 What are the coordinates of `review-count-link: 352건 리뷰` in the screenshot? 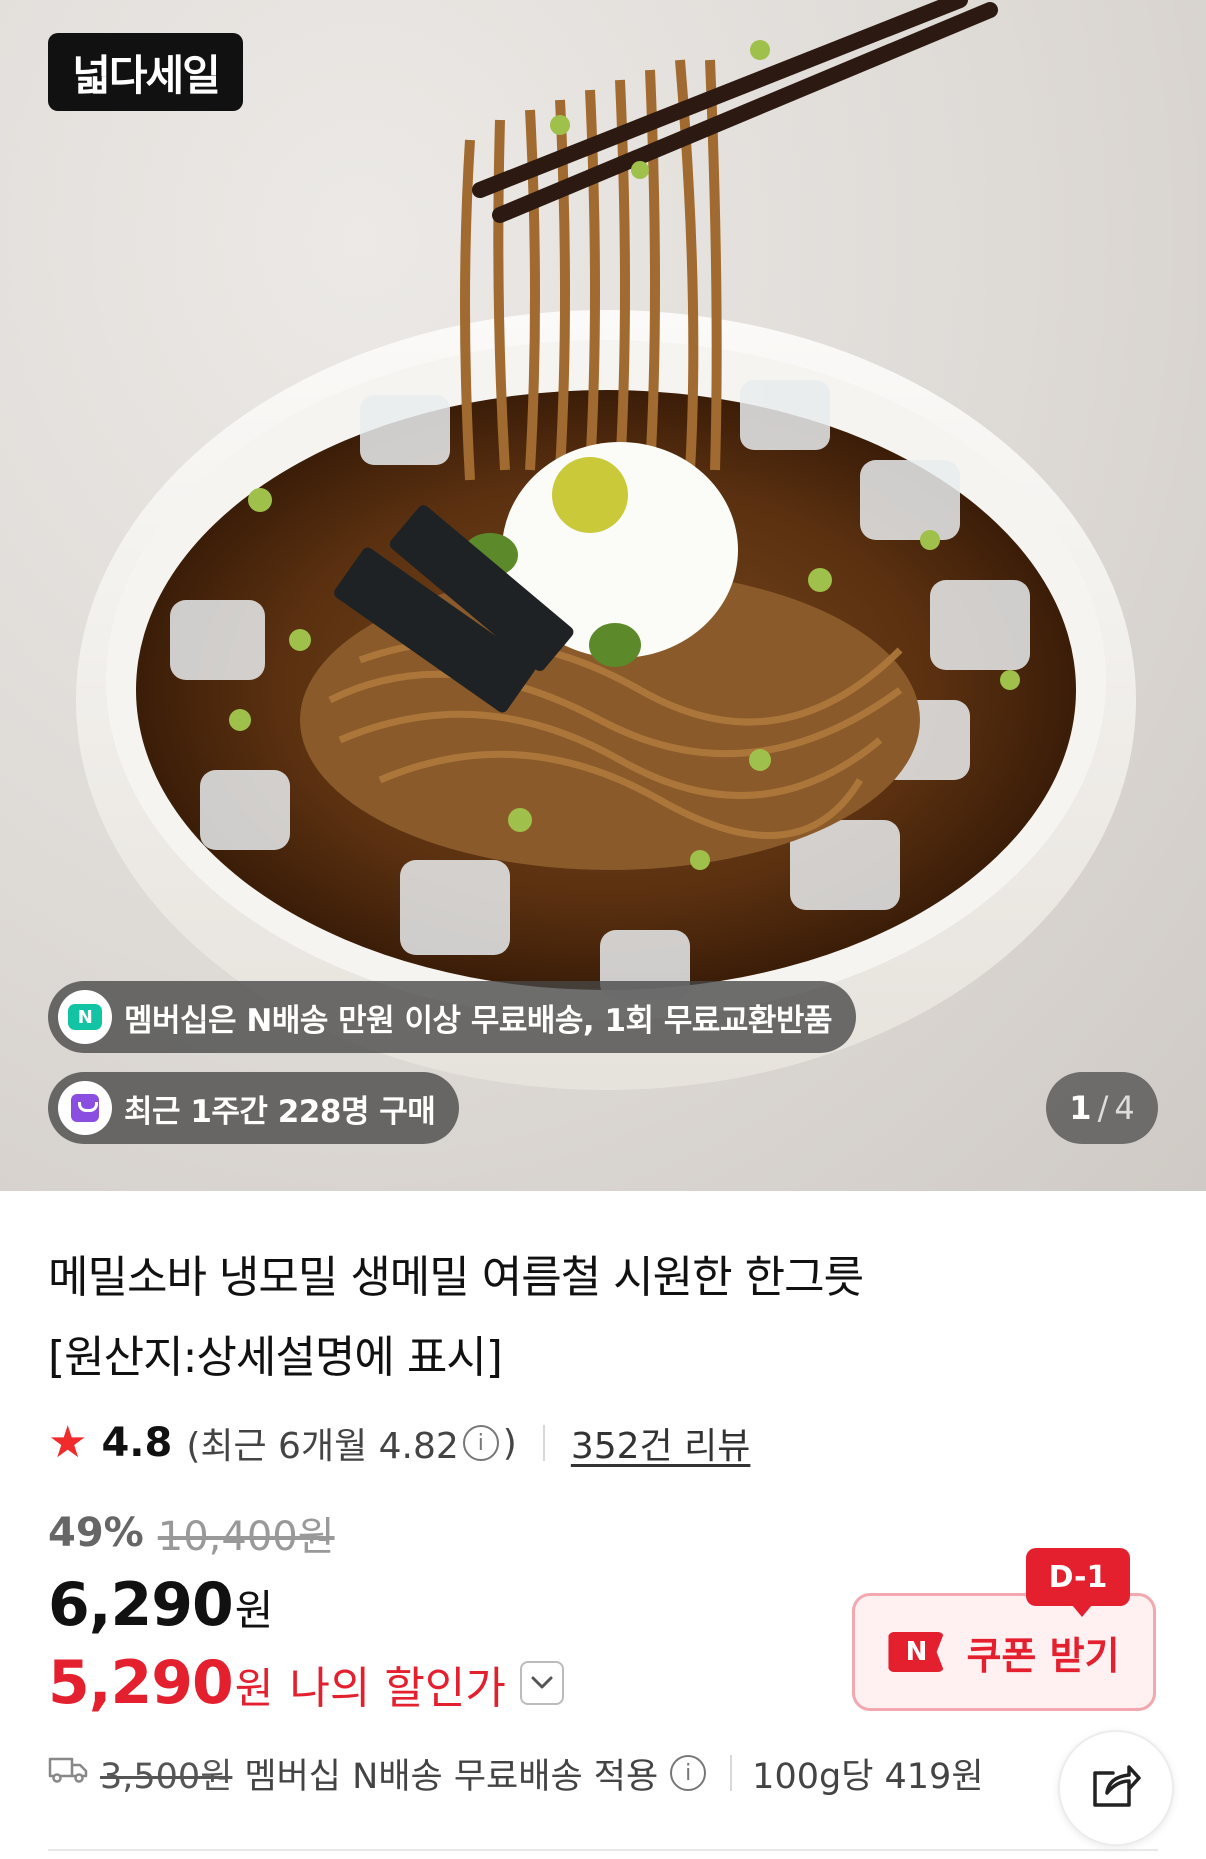 It's located at (661, 1443).